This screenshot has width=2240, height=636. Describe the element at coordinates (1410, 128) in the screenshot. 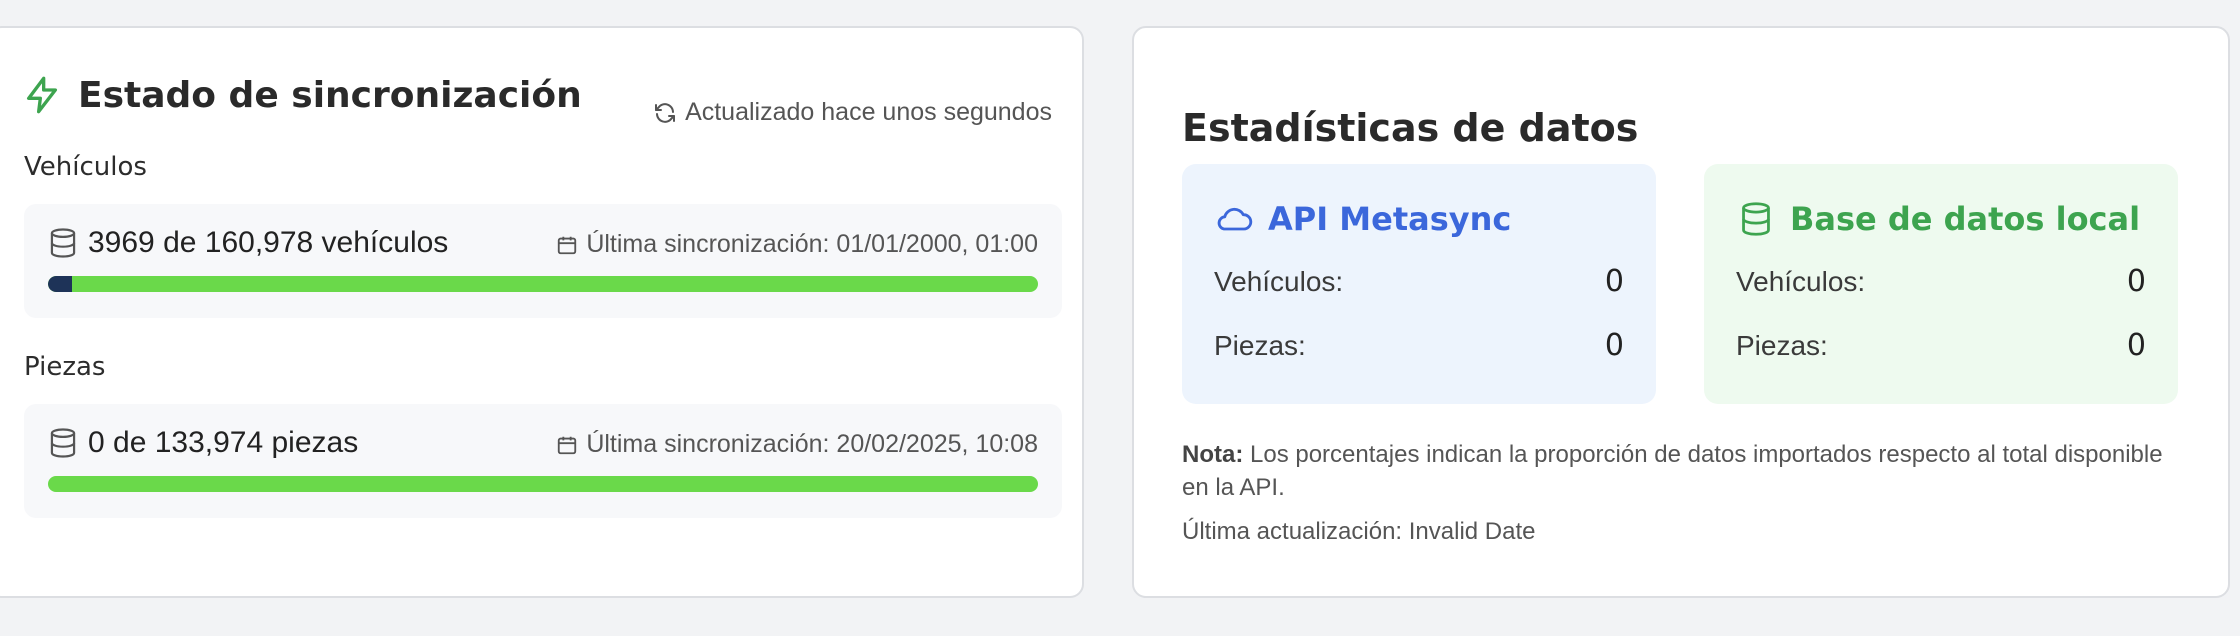

I see `stats-title: Estadísticas de datos` at that location.